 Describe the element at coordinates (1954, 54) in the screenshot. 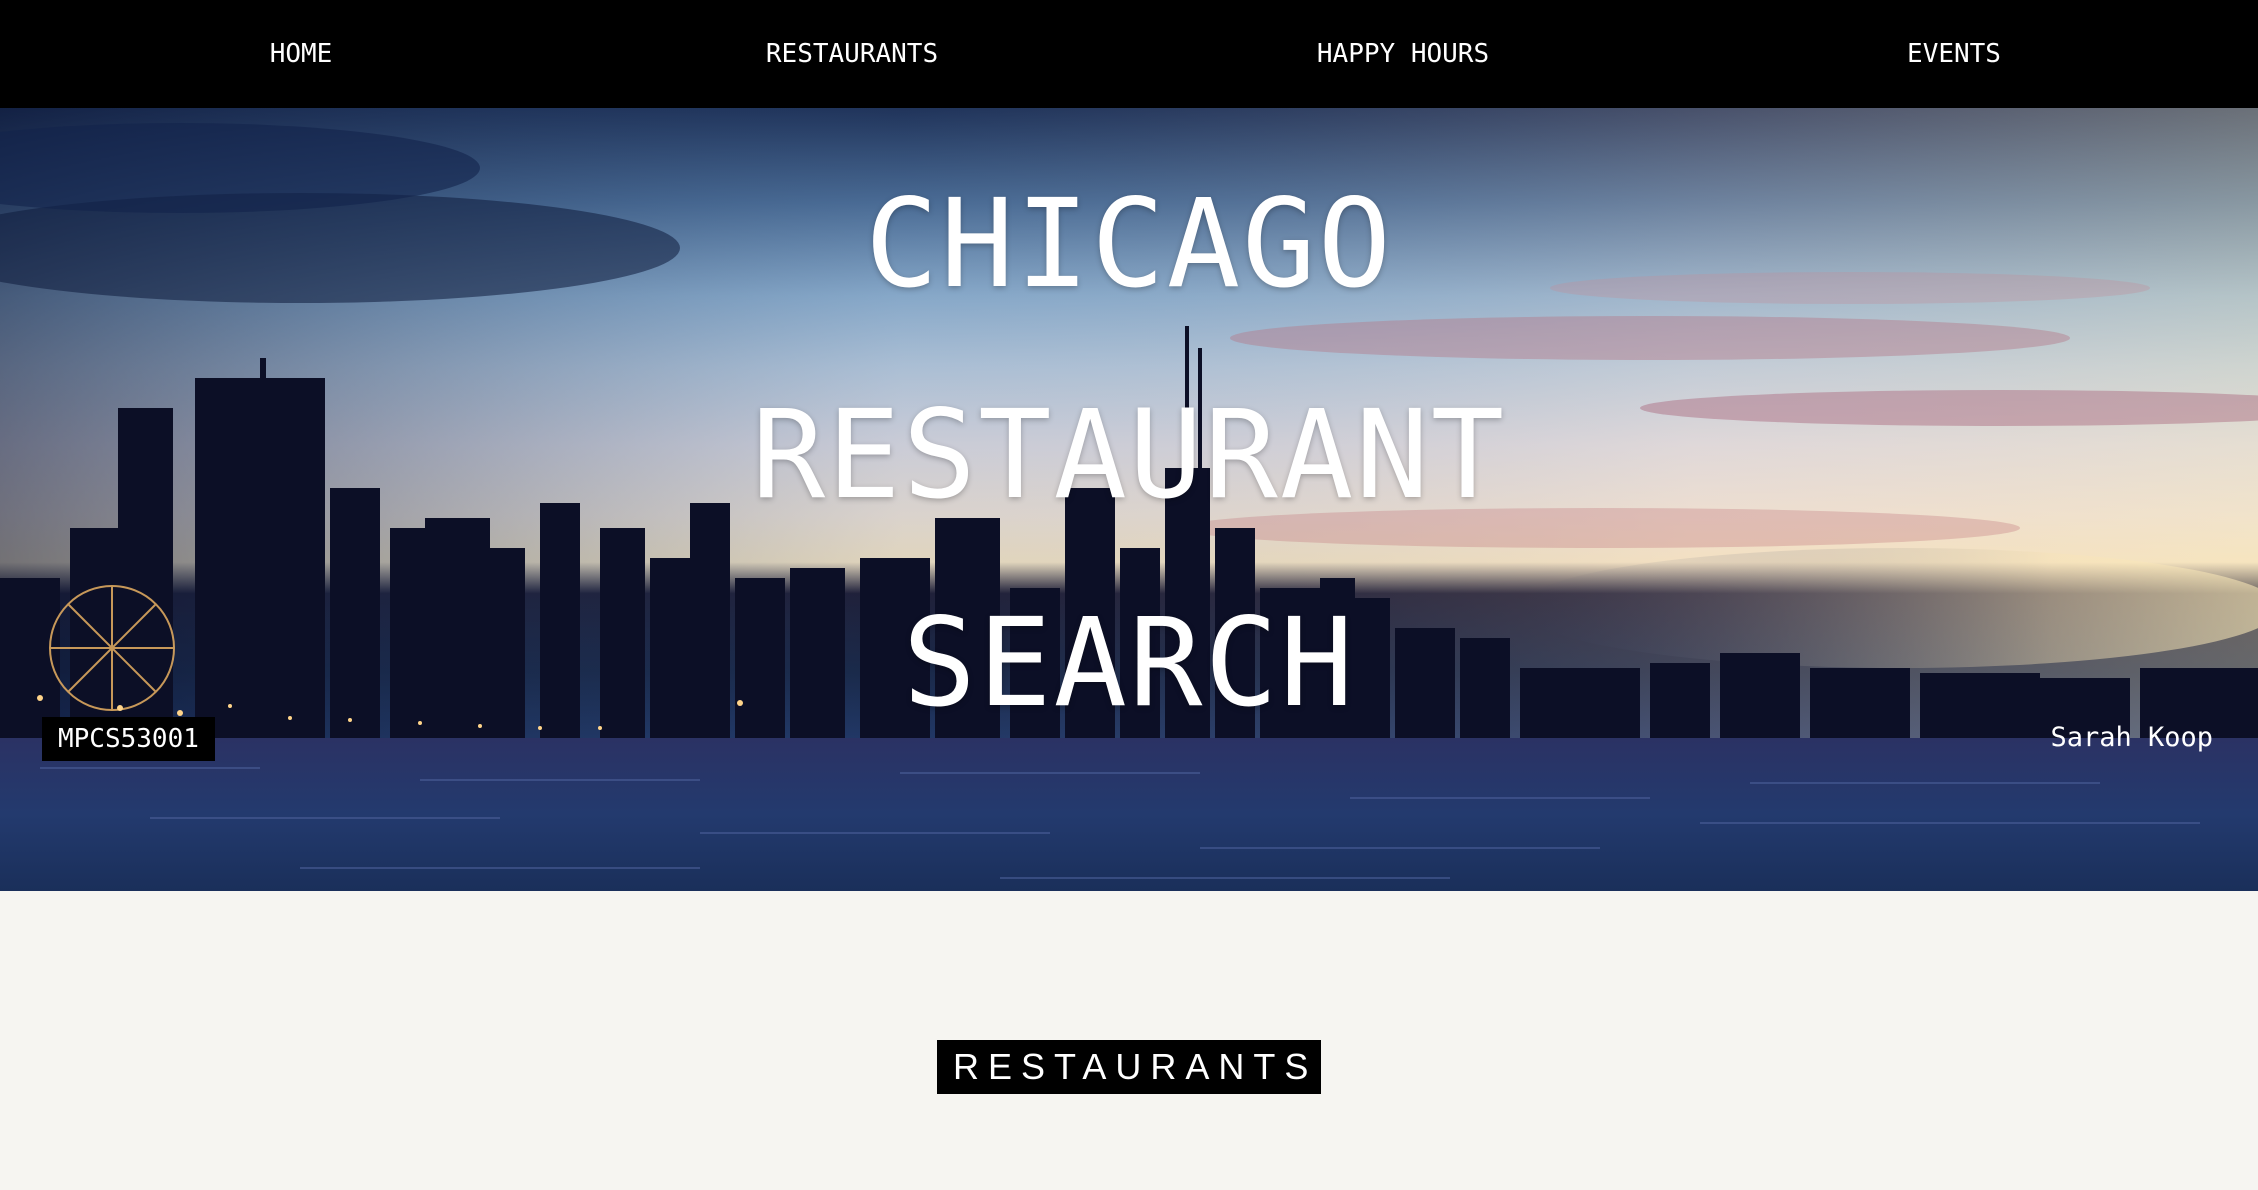

I see `nav-events-link: EVENTS` at that location.